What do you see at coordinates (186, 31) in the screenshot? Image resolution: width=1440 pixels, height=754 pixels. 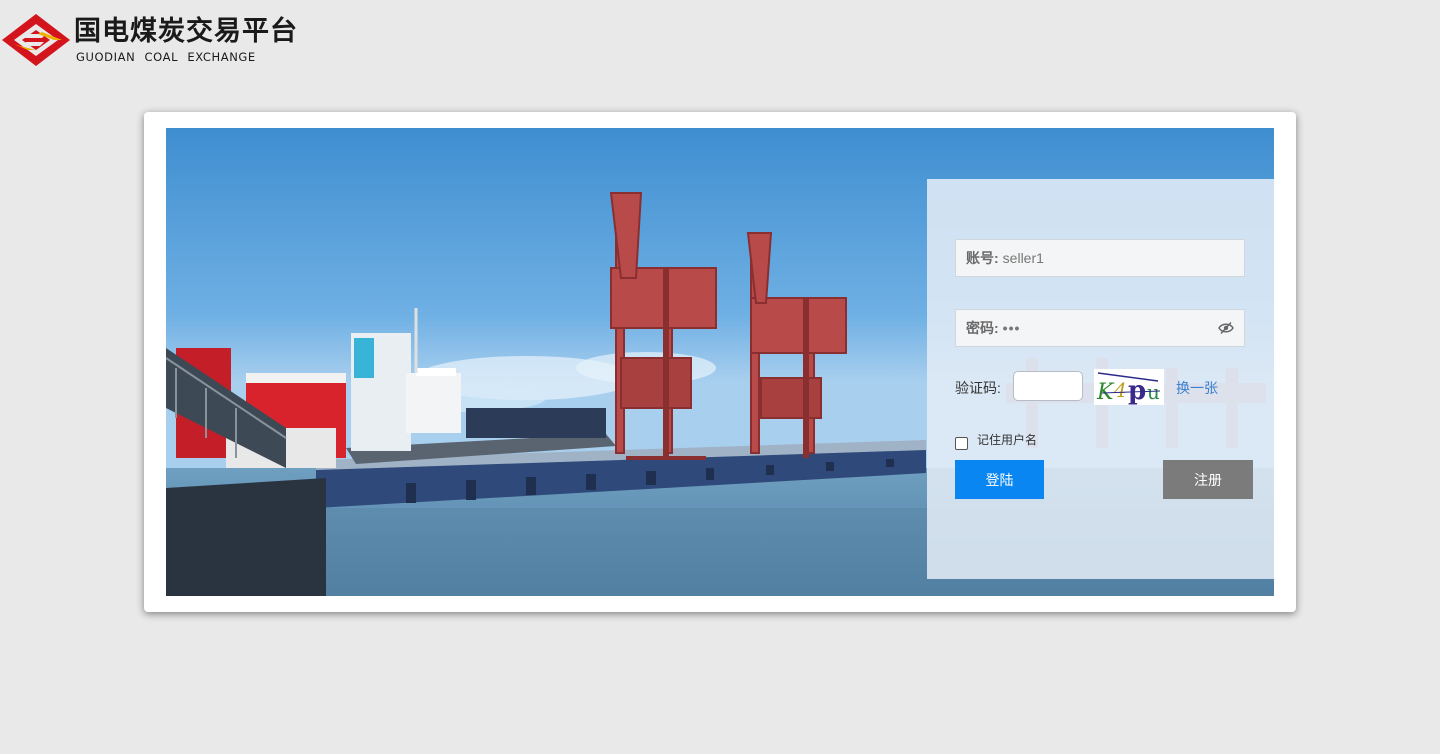 I see `logo-title-cn: 国电煤炭交易平台` at bounding box center [186, 31].